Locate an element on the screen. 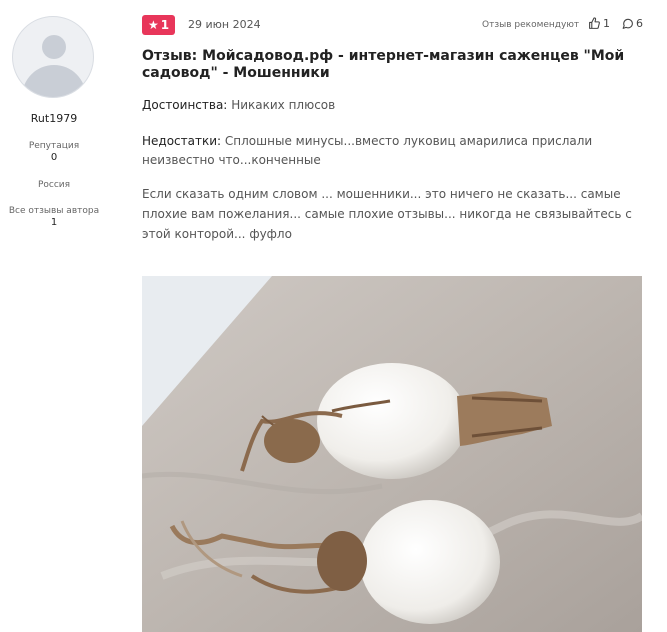  all-reviews-link: Все отзывы автора is located at coordinates (54, 211).